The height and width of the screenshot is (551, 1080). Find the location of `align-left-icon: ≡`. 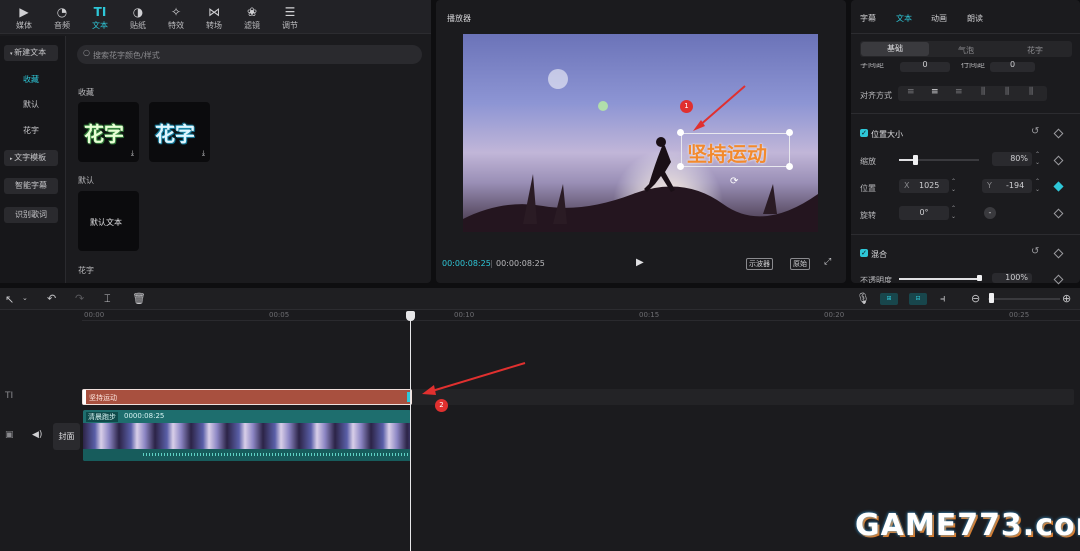

align-left-icon: ≡ is located at coordinates (911, 92).